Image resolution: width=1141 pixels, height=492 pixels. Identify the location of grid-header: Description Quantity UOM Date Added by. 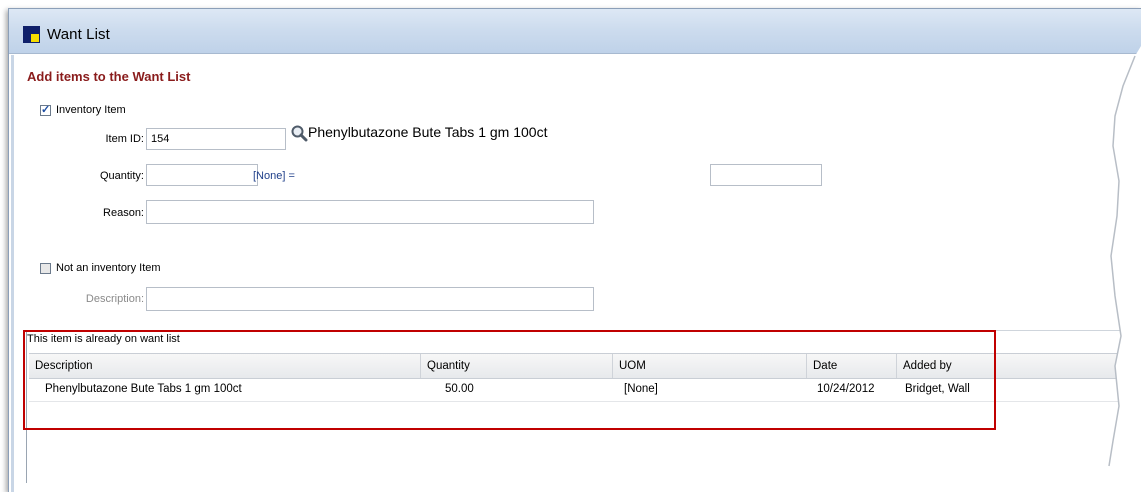
(576, 366).